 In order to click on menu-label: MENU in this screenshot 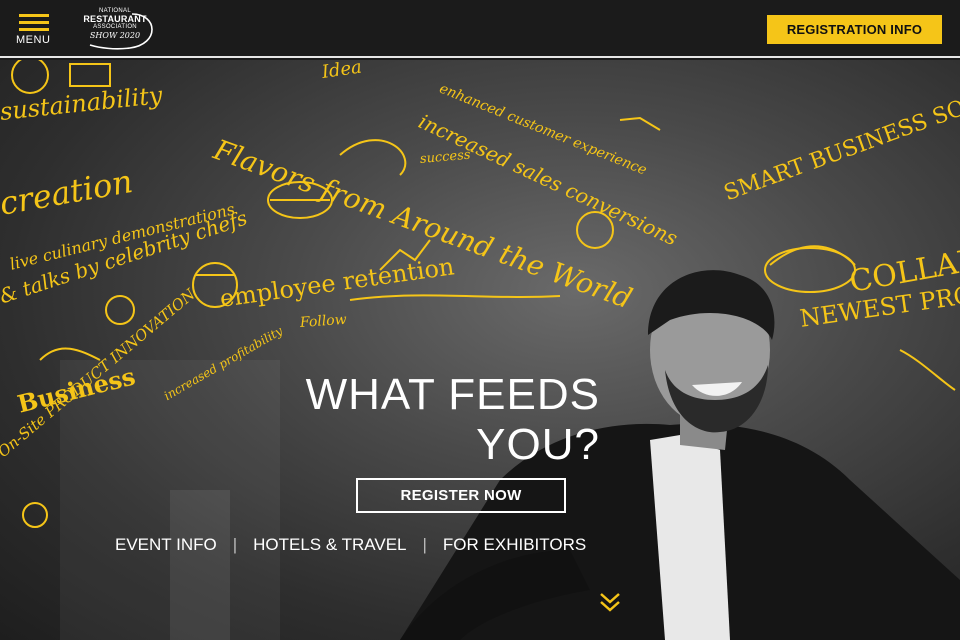, I will do `click(33, 40)`.